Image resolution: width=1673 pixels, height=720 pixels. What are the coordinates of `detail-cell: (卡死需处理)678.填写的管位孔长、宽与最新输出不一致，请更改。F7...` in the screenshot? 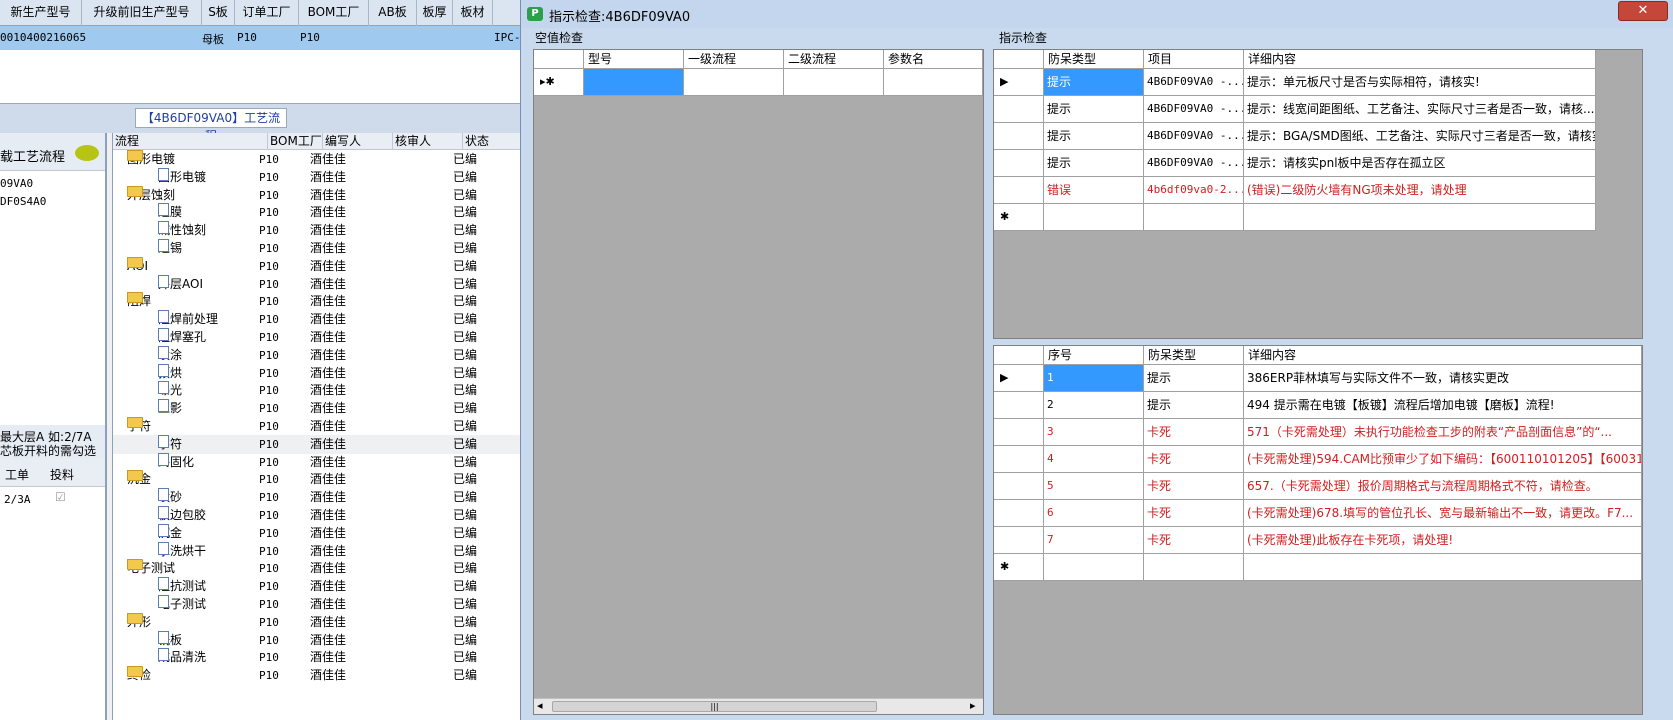 It's located at (1443, 513).